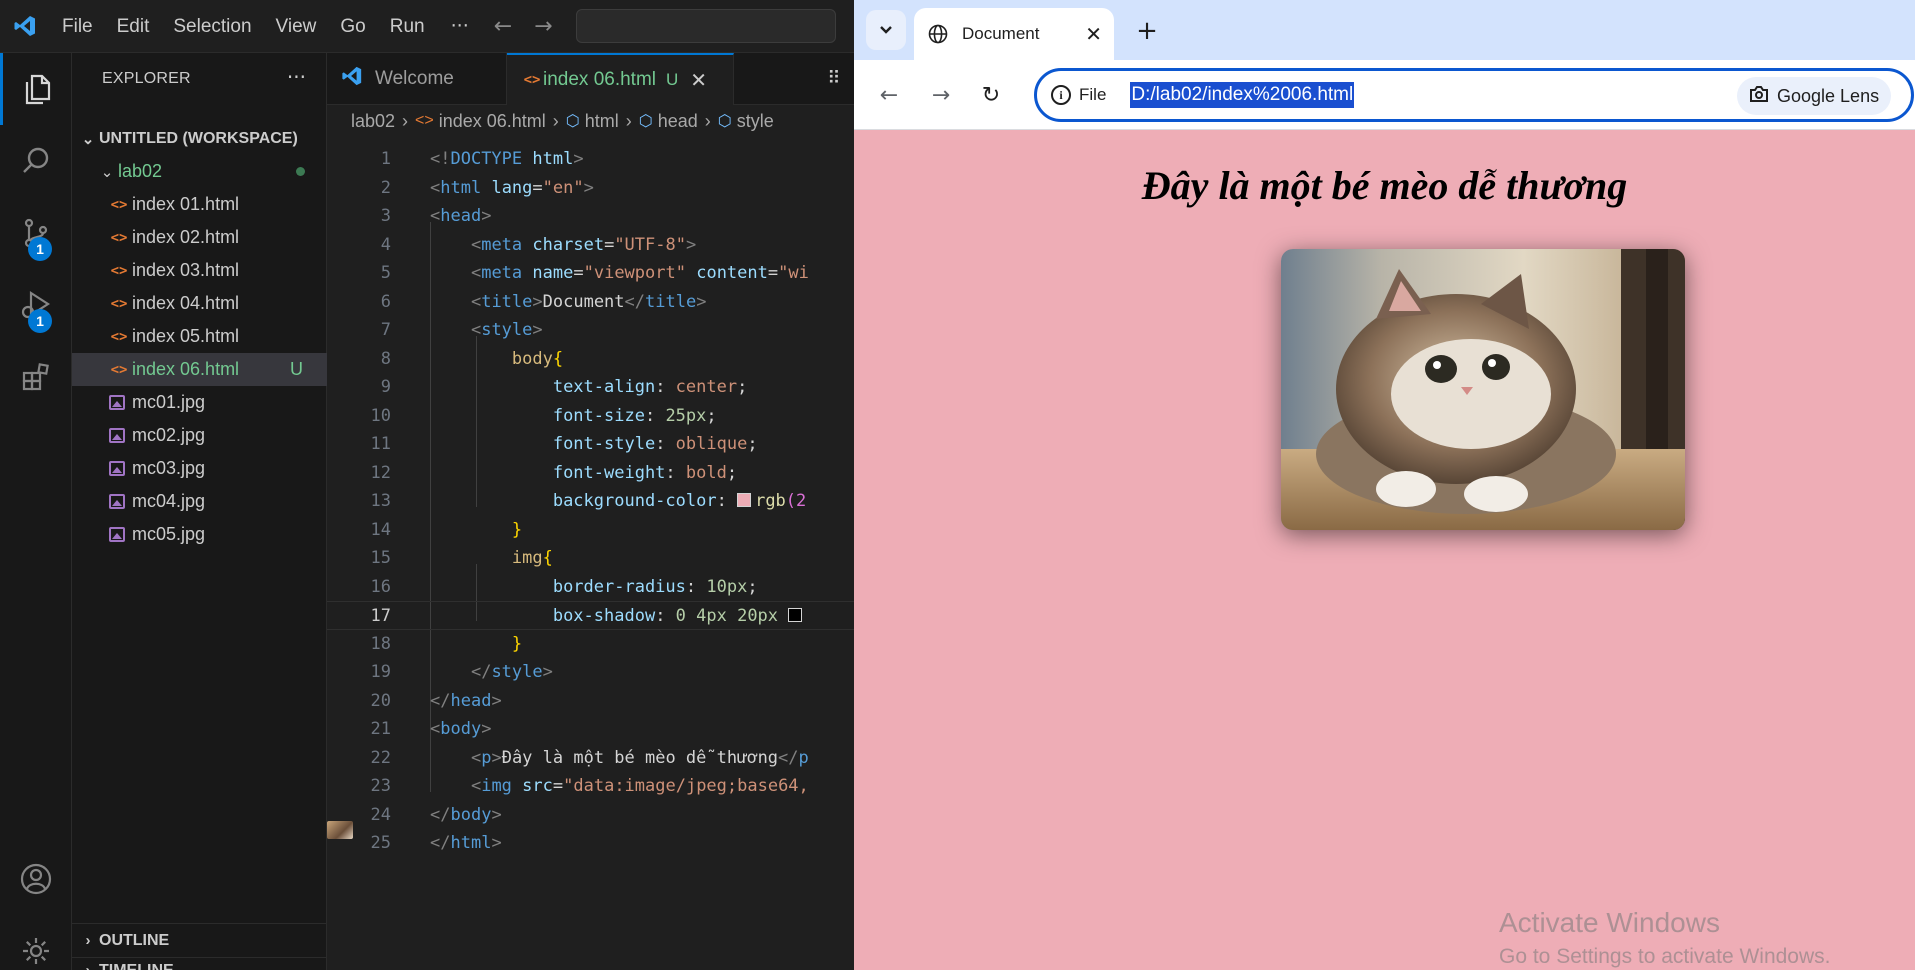 Image resolution: width=1915 pixels, height=970 pixels. What do you see at coordinates (385, 330) in the screenshot?
I see `line-number: 7` at bounding box center [385, 330].